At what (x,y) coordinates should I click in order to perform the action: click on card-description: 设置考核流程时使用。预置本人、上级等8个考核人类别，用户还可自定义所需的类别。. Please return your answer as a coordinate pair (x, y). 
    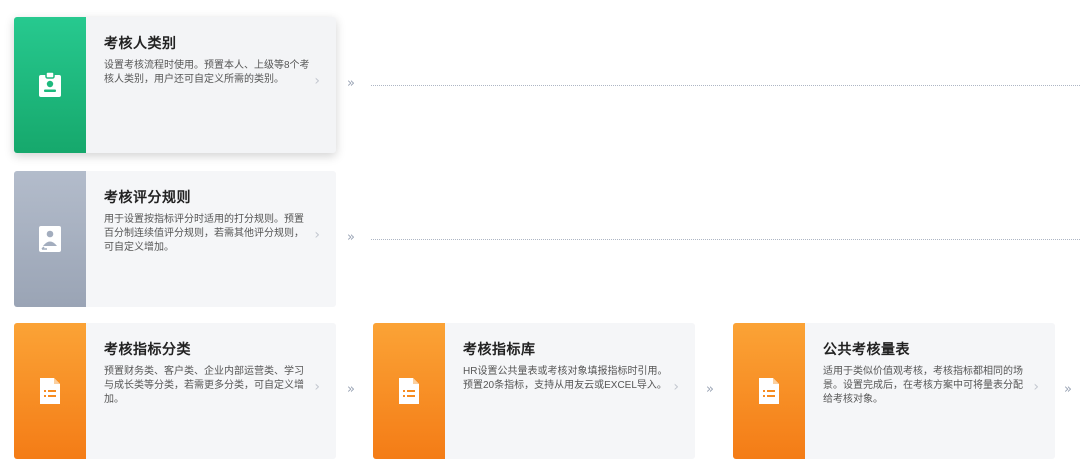
    Looking at the image, I should click on (207, 72).